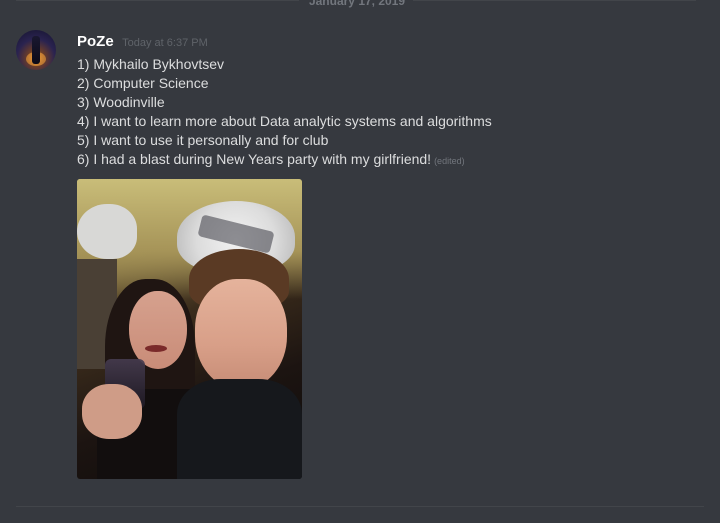 The width and height of the screenshot is (720, 523). I want to click on photo-girl-lips, so click(156, 348).